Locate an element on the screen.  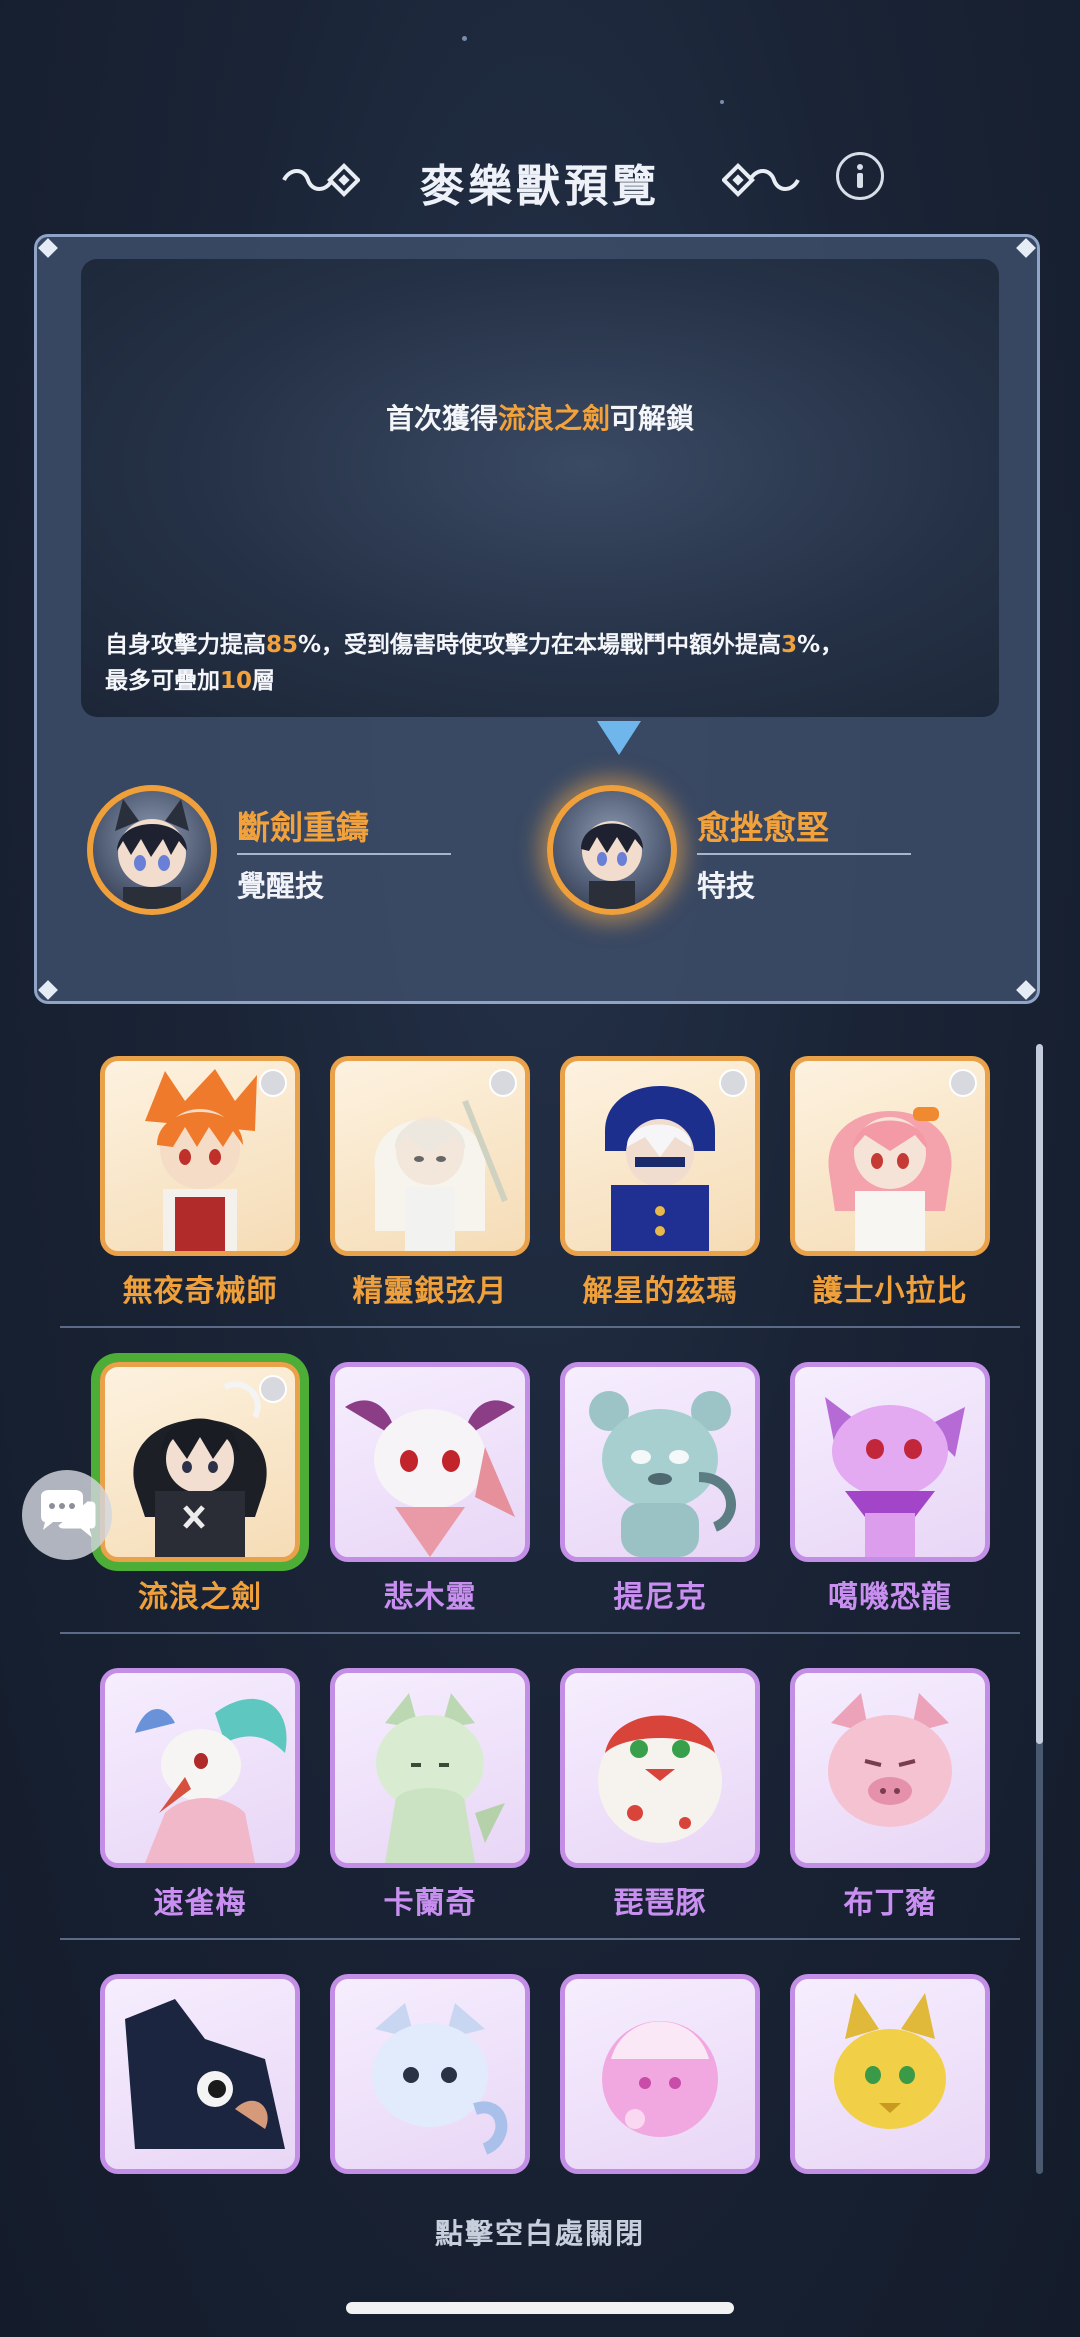
monster-card: 布丁豬 is located at coordinates (890, 1791).